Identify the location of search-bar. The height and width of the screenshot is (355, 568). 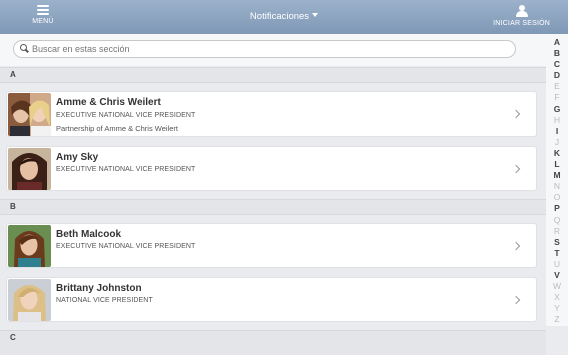
(273, 50).